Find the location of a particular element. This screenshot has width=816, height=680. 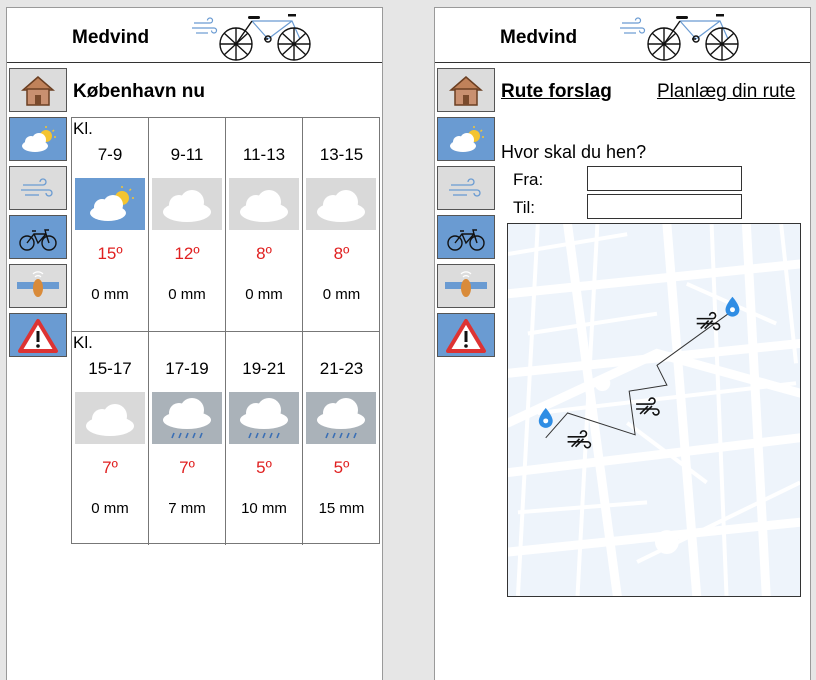

time-slot: 13-15 is located at coordinates (341, 154).